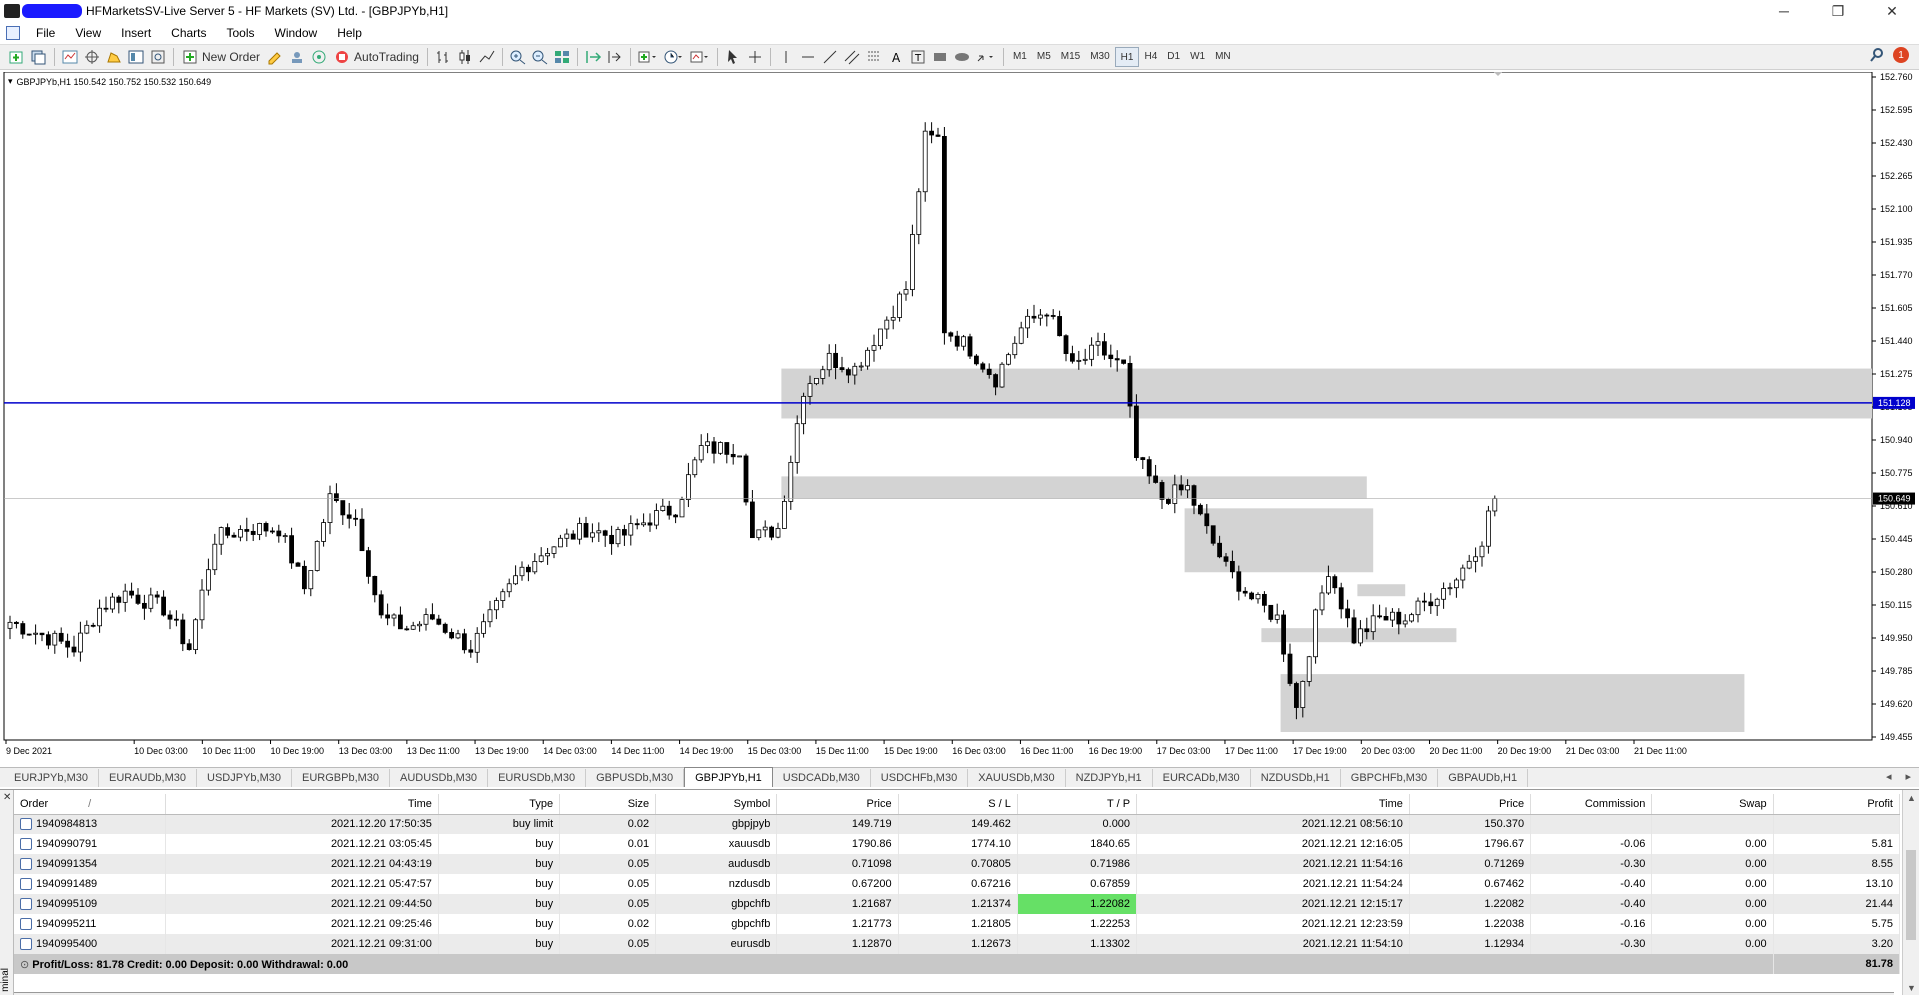 The height and width of the screenshot is (995, 1919). What do you see at coordinates (537, 778) in the screenshot?
I see `chart-tab: EURUSDb,M30` at bounding box center [537, 778].